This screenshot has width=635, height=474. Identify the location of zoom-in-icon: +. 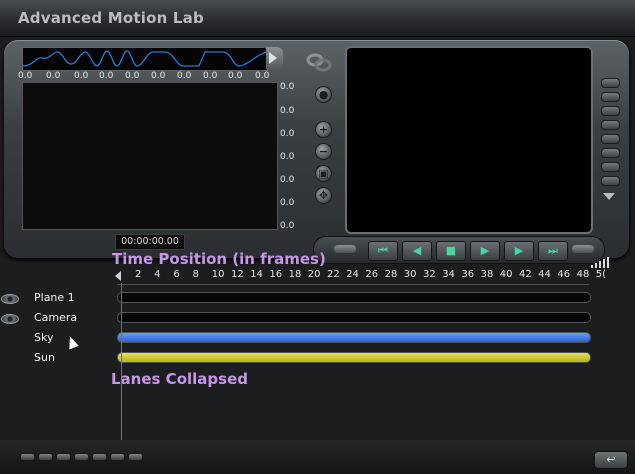
(323, 129).